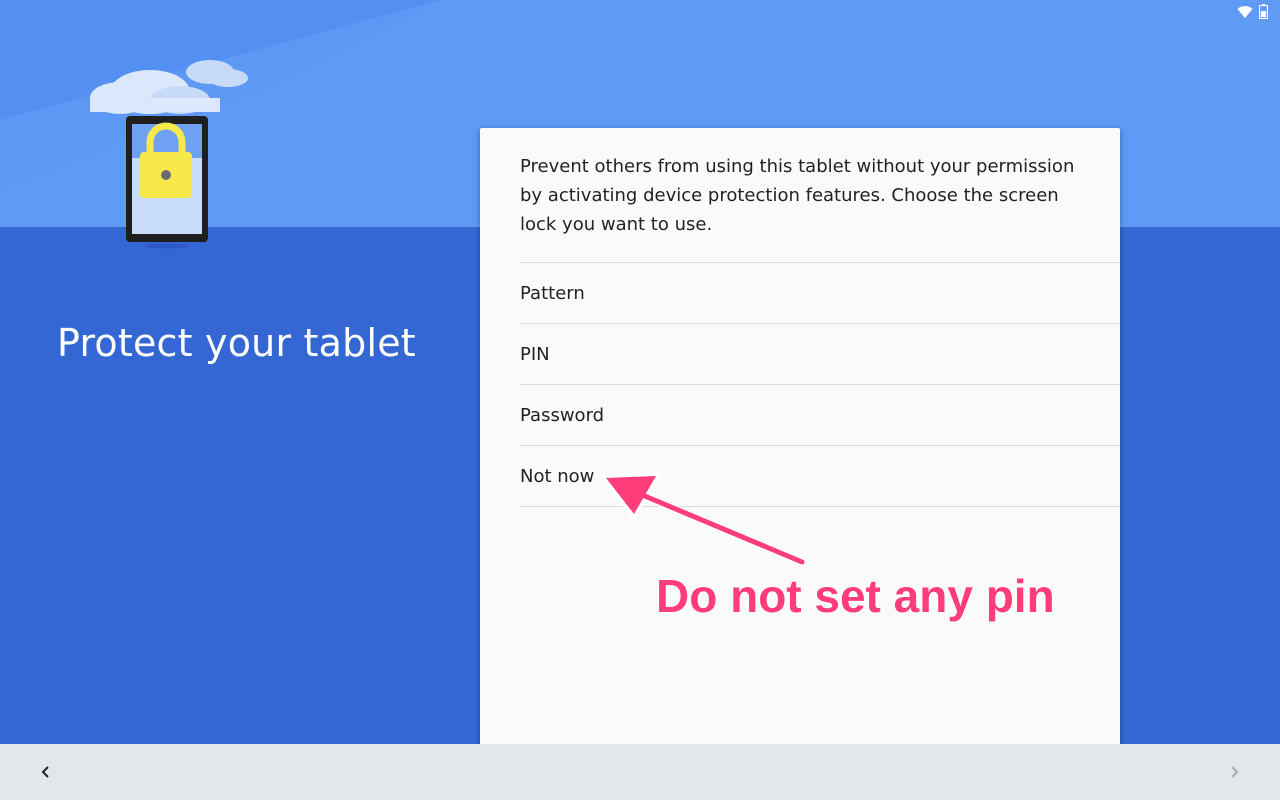 Image resolution: width=1280 pixels, height=800 pixels. I want to click on page-title: Protect your tablet, so click(236, 343).